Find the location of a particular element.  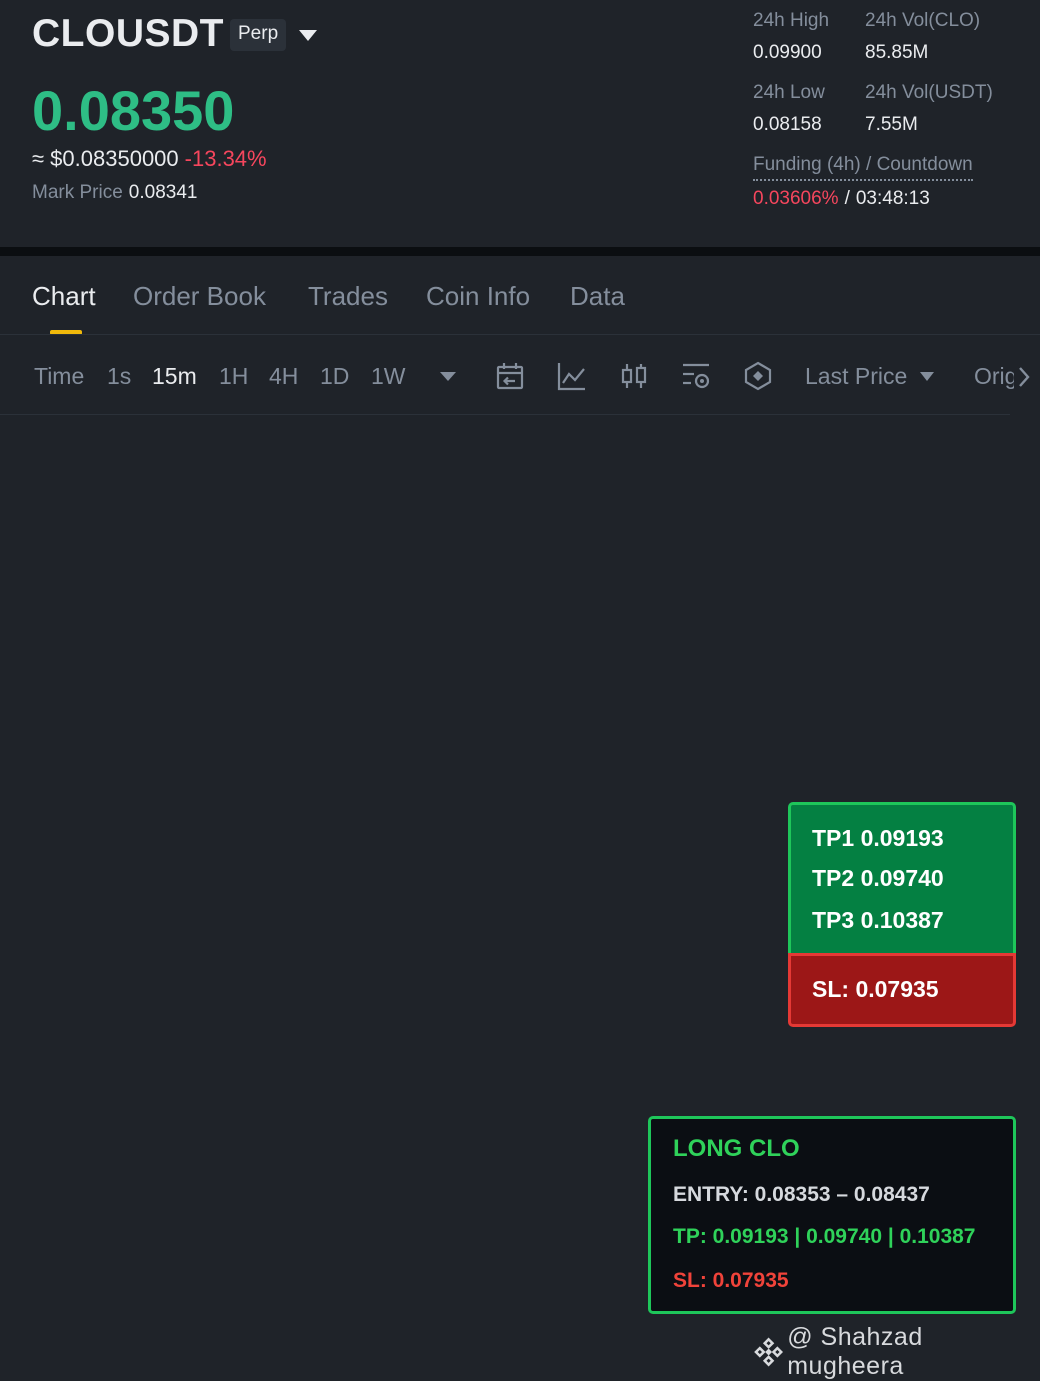

interval-1w: 1W is located at coordinates (388, 376).